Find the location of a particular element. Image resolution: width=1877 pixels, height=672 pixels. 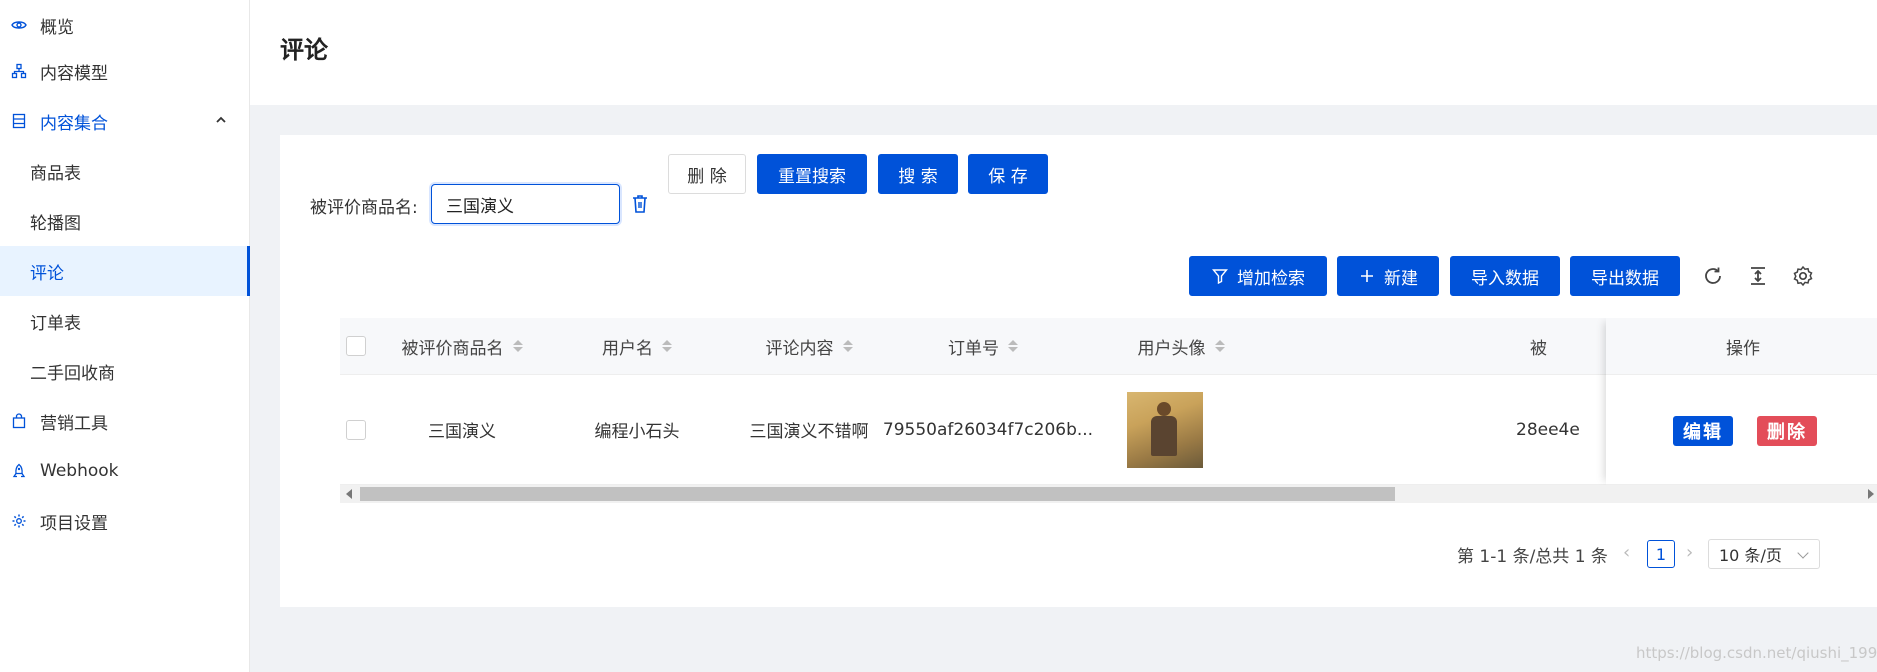

scrollbar-thumb is located at coordinates (877, 494).